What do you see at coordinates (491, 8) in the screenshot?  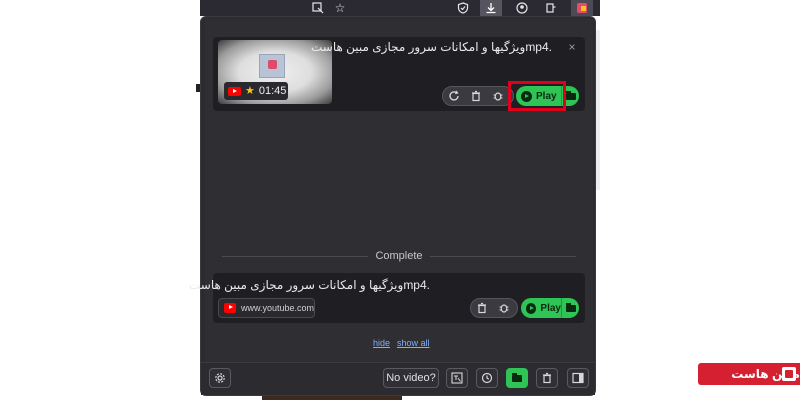 I see `download-icon` at bounding box center [491, 8].